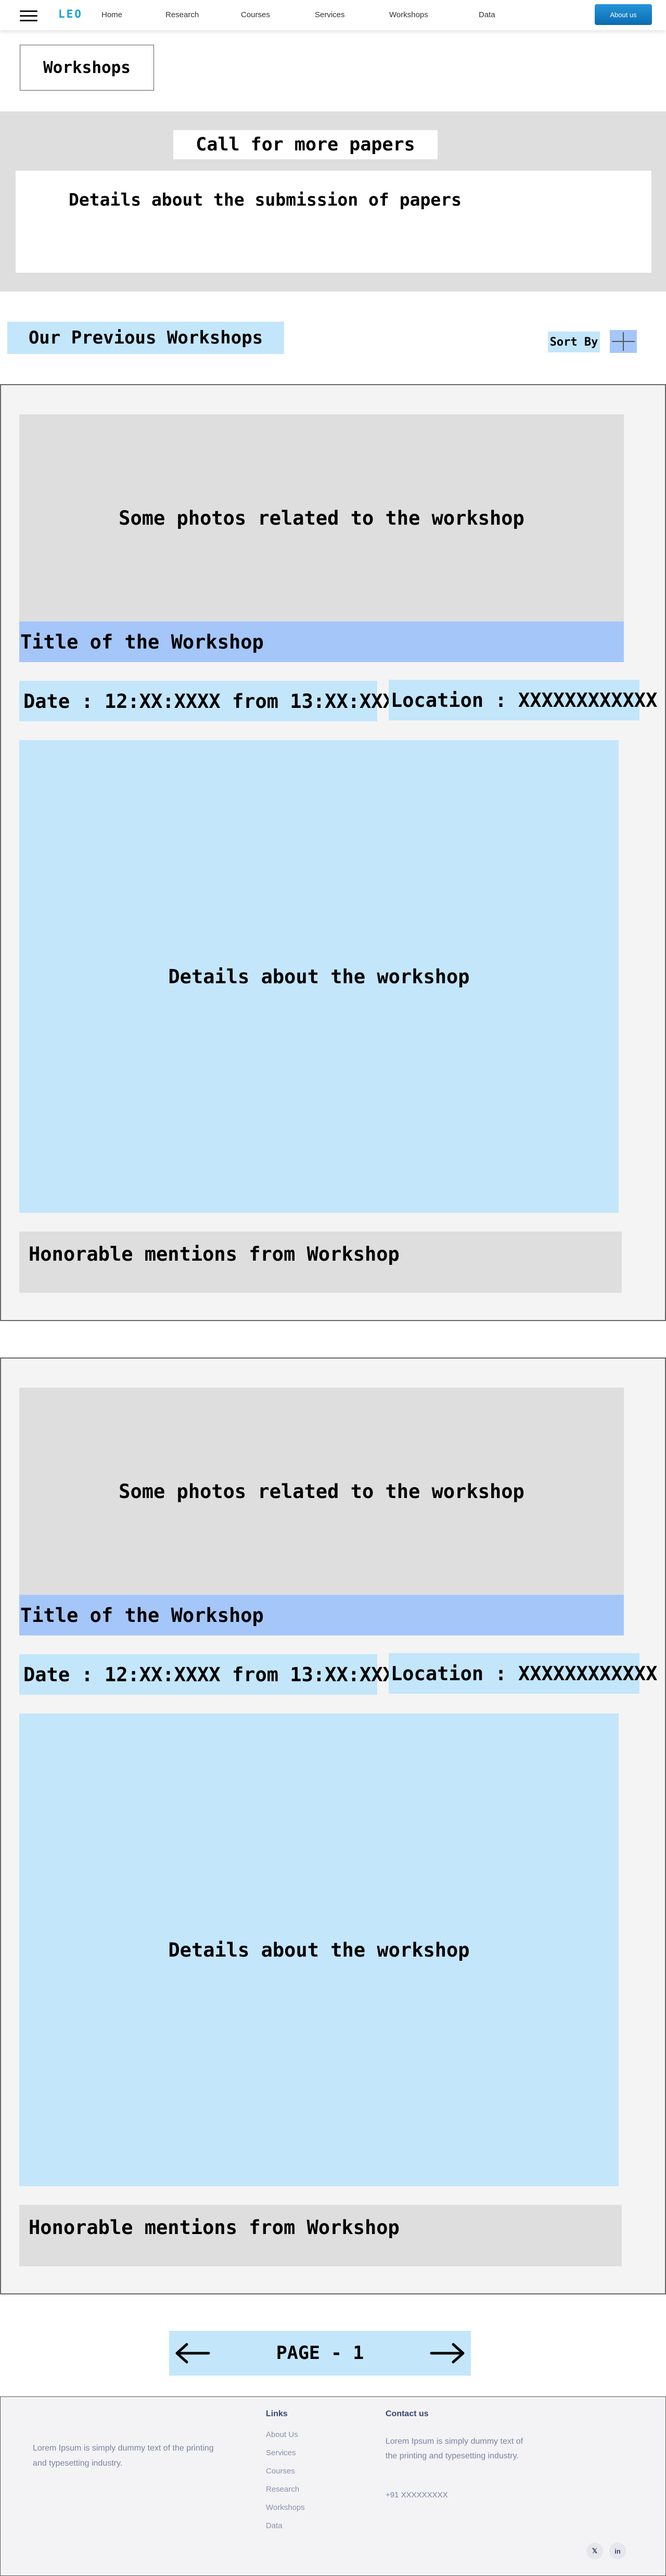 This screenshot has height=2576, width=666. Describe the element at coordinates (70, 14) in the screenshot. I see `logo: LEO` at that location.